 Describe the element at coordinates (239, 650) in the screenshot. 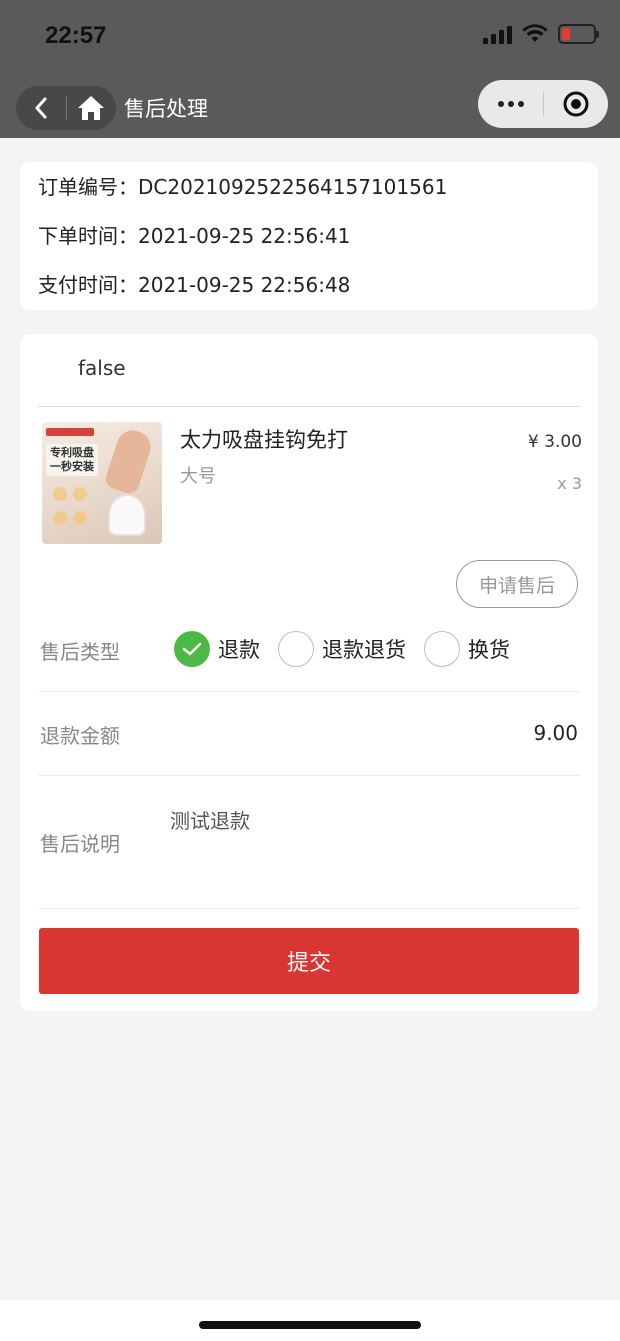

I see `radio-refund-label: 退款` at that location.